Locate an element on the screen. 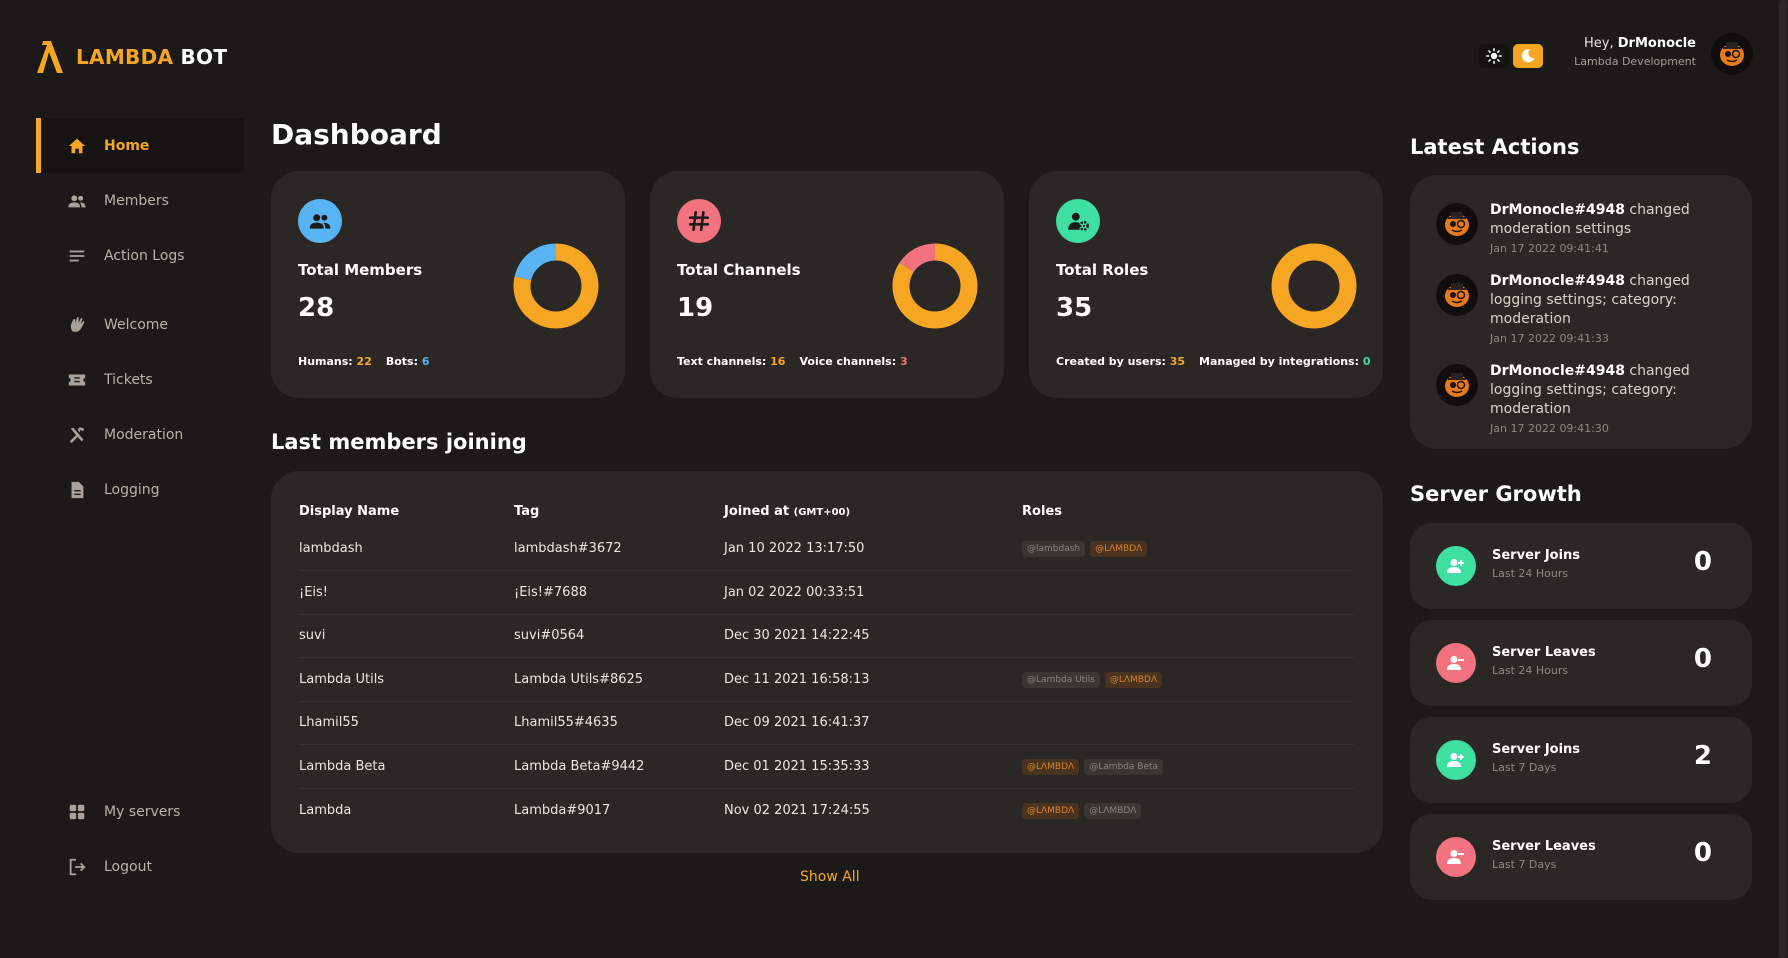 The image size is (1788, 958). brand-name: LAMBDA BOT is located at coordinates (152, 57).